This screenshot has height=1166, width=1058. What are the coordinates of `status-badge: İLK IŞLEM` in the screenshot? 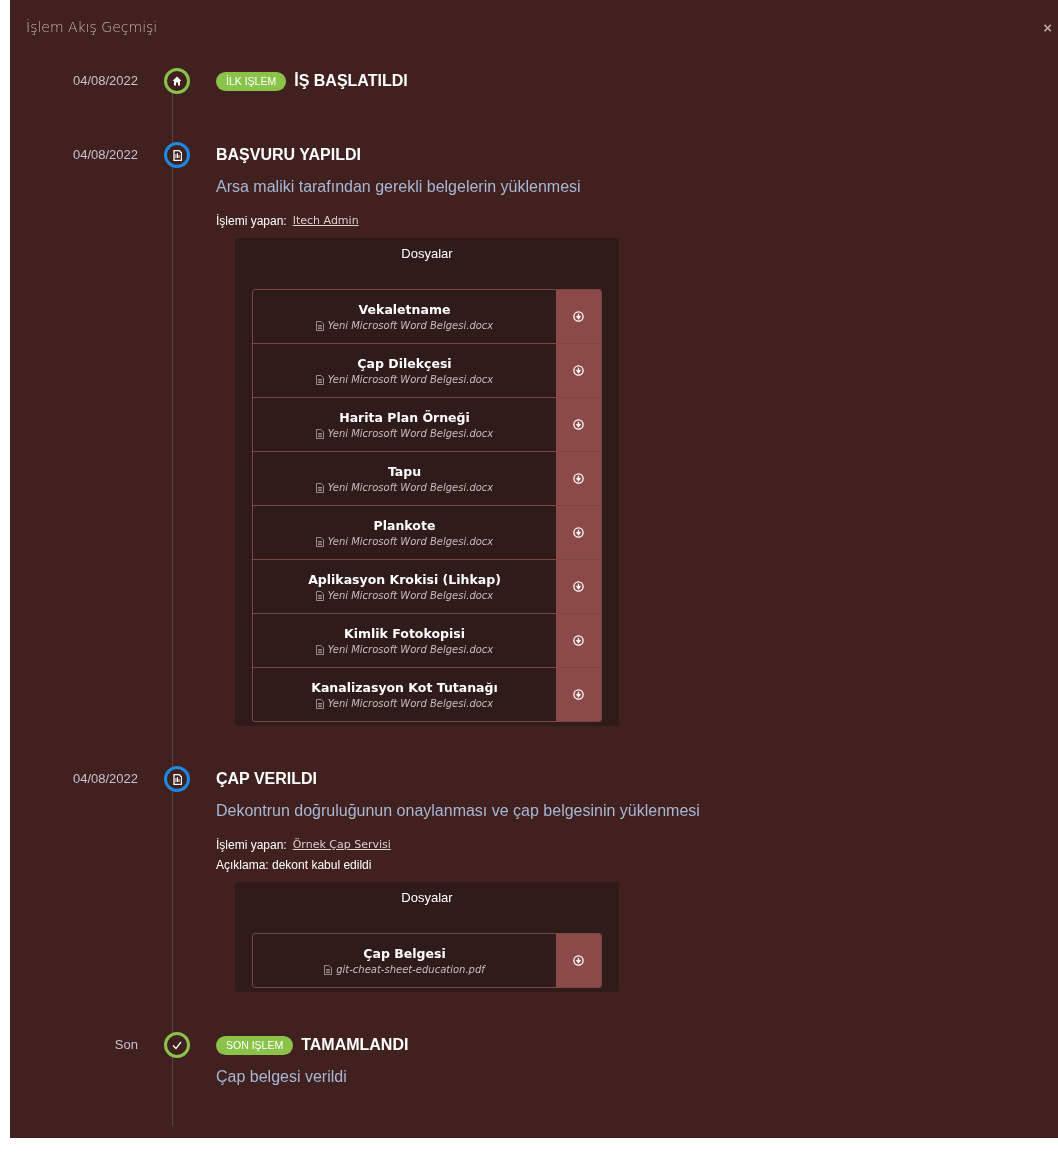 It's located at (251, 81).